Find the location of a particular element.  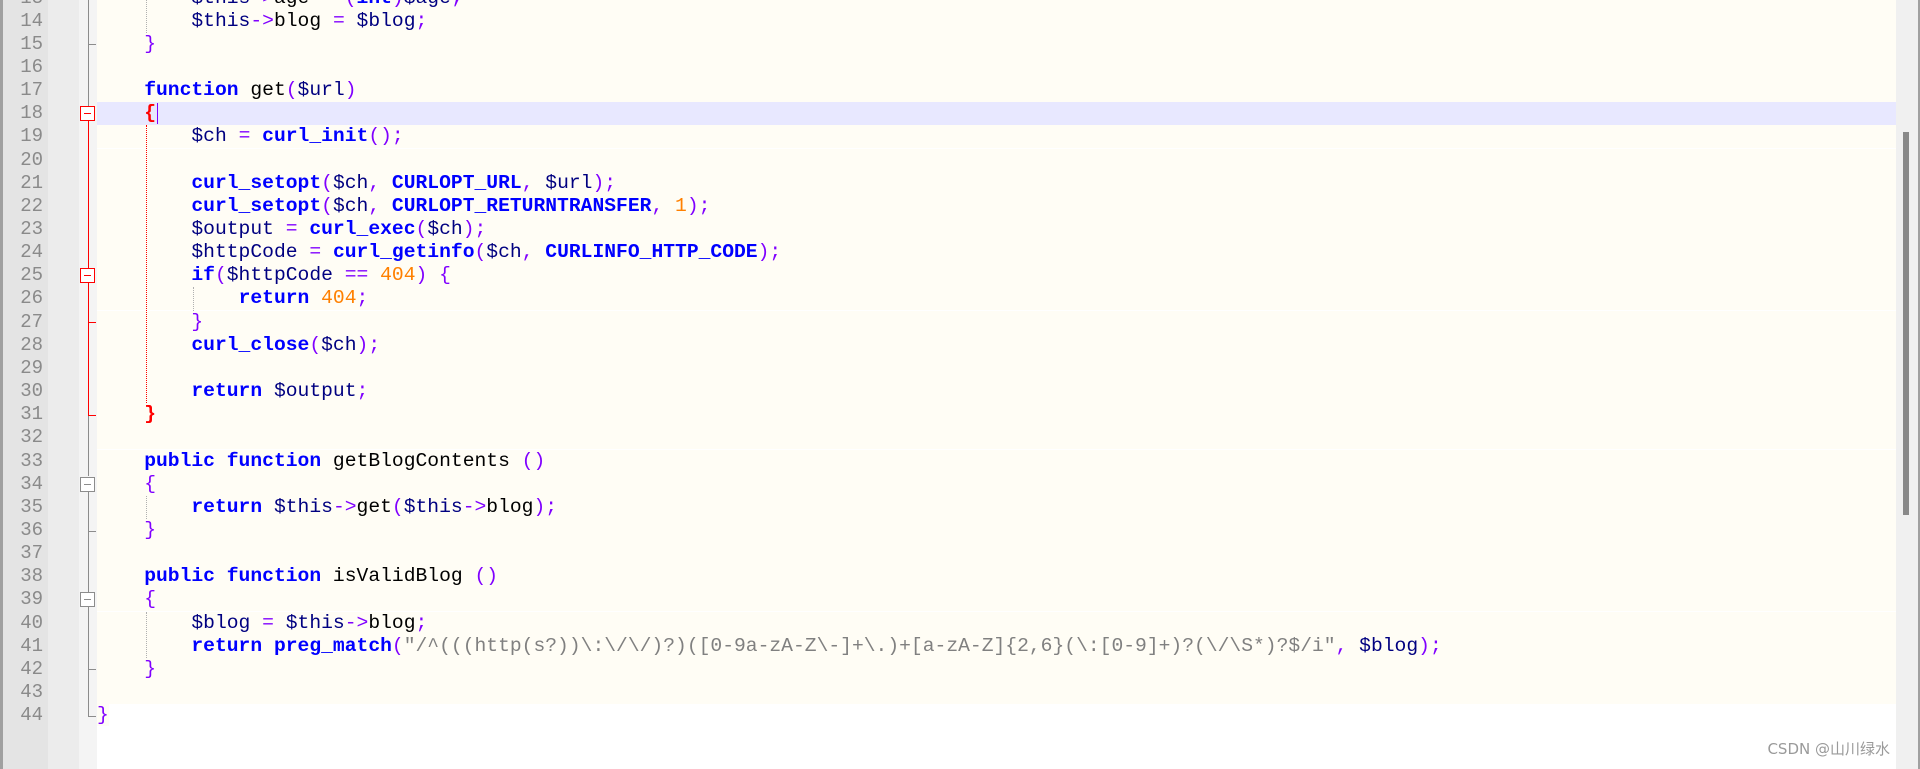

line-number: 29 is located at coordinates (31, 367).